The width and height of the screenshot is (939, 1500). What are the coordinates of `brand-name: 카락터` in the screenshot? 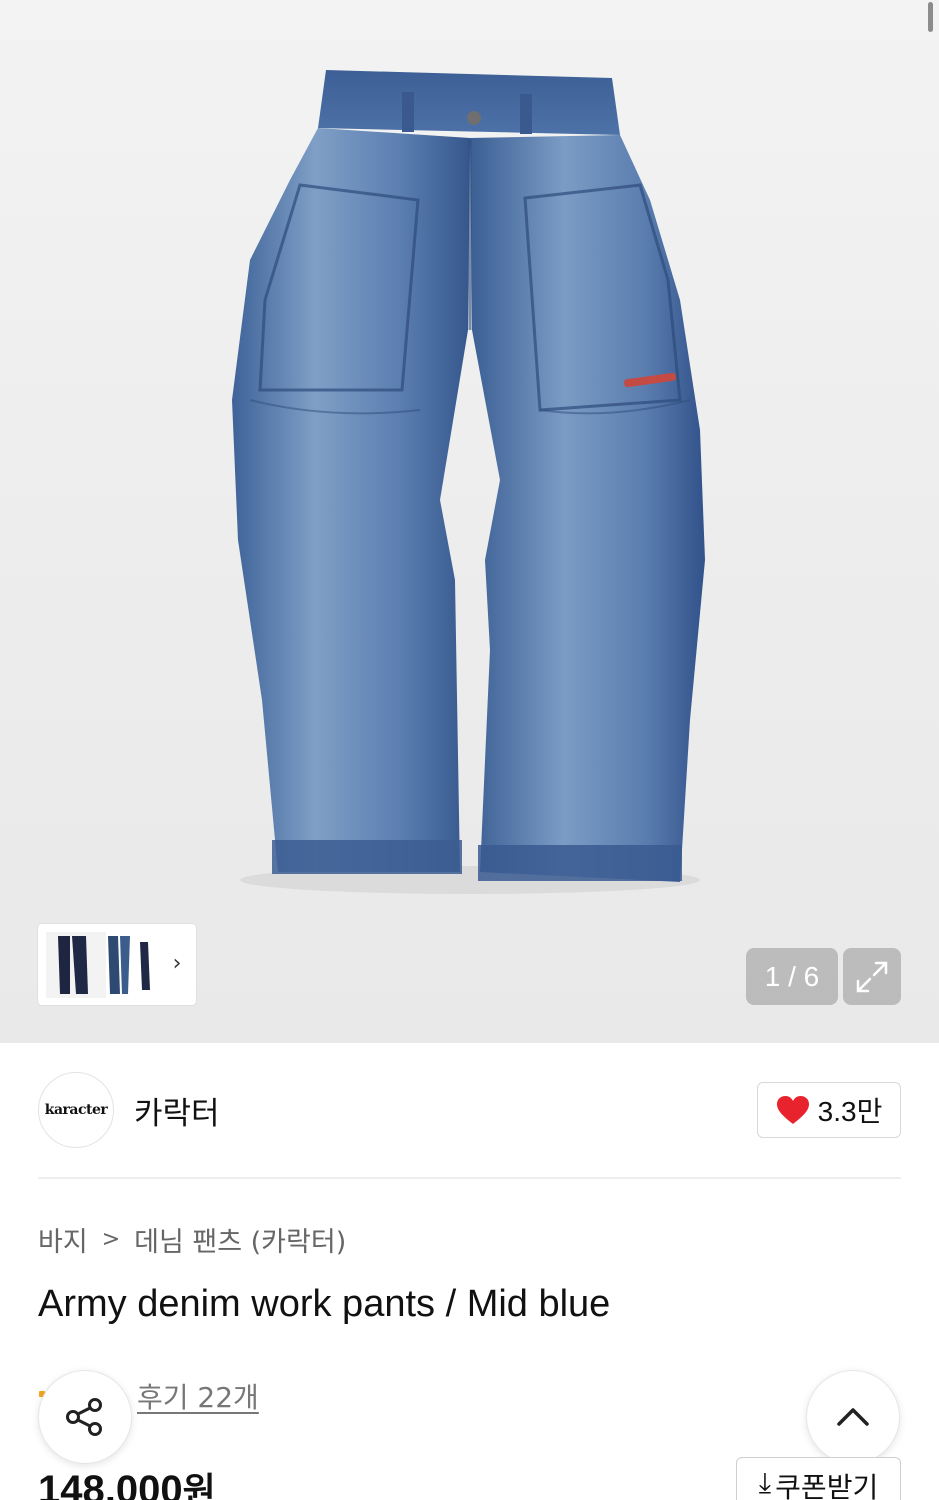 It's located at (177, 1110).